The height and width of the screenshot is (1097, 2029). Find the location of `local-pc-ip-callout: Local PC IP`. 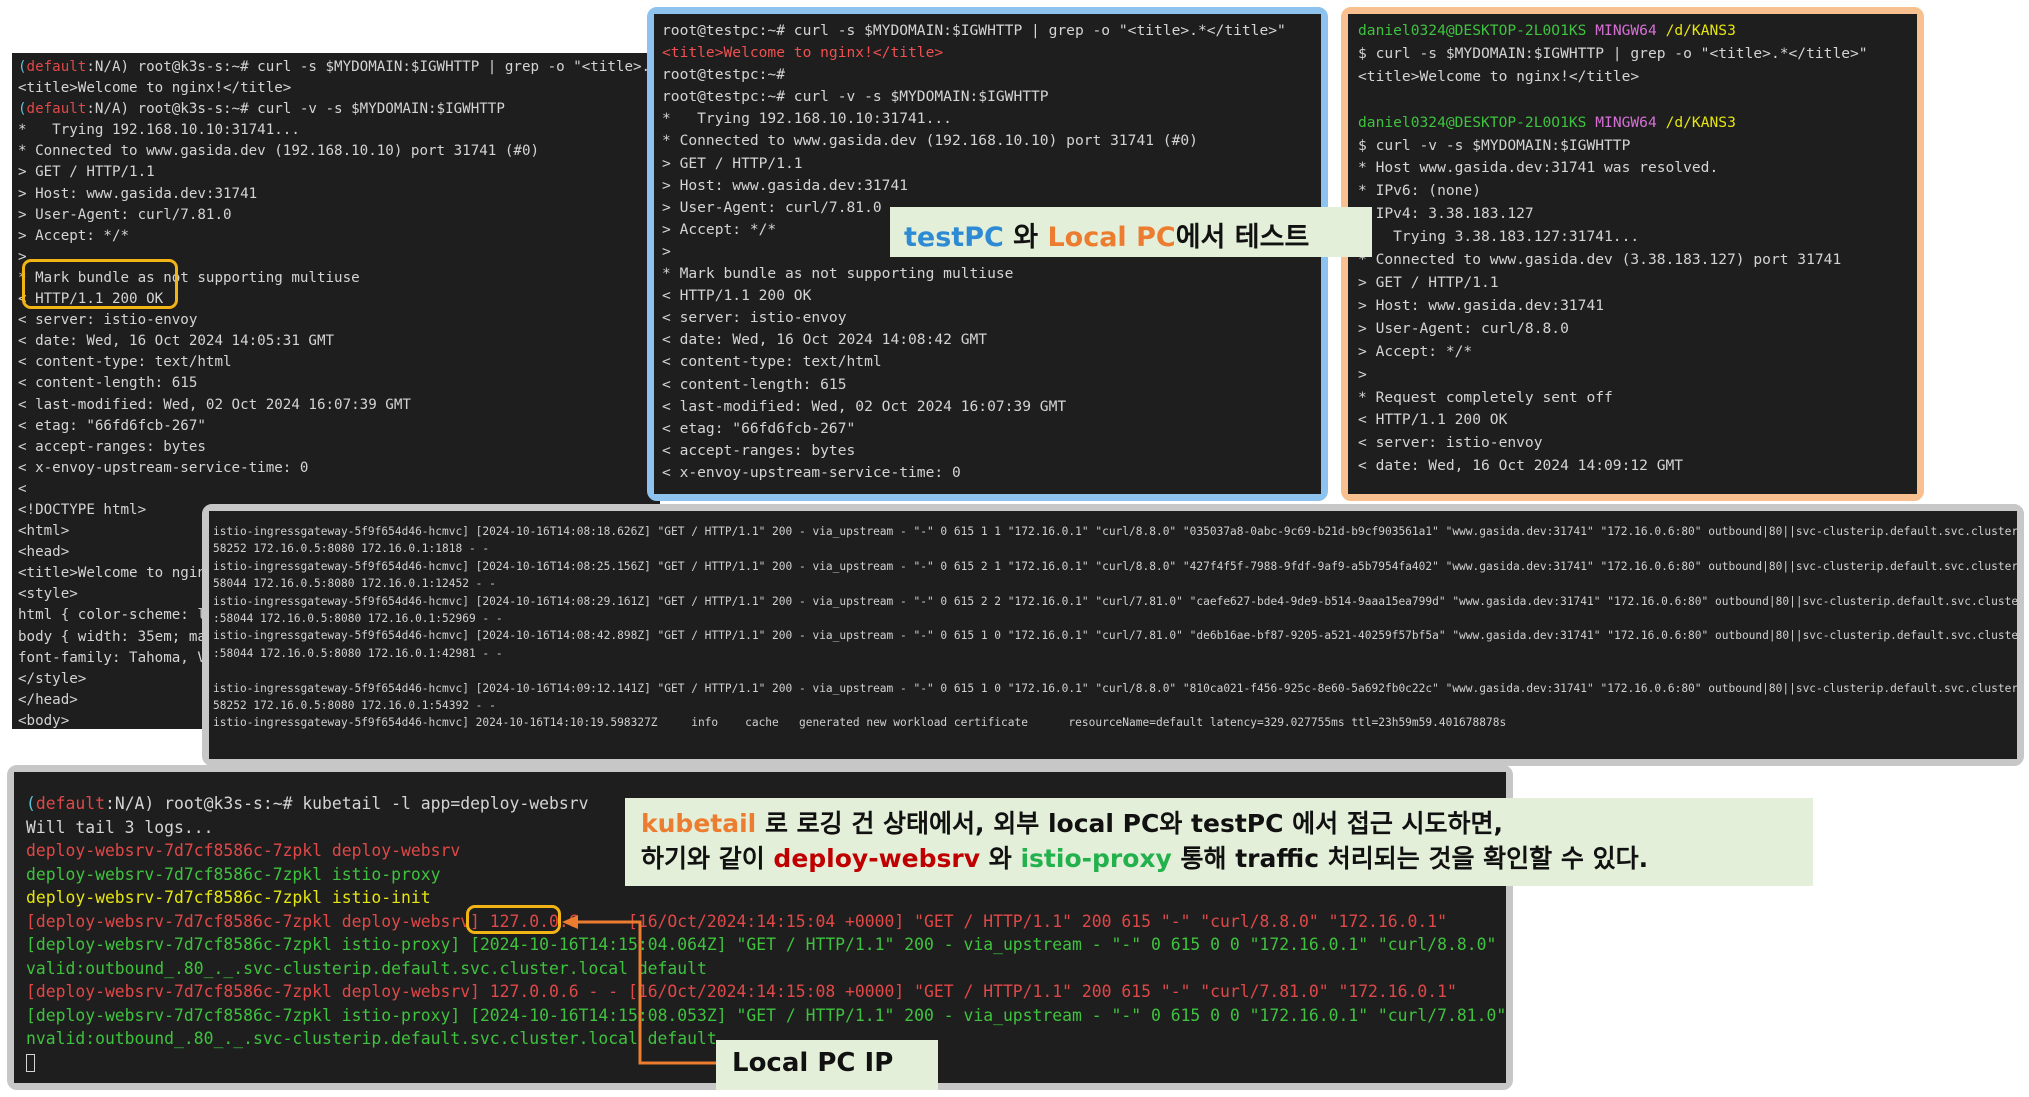

local-pc-ip-callout: Local PC IP is located at coordinates (827, 1065).